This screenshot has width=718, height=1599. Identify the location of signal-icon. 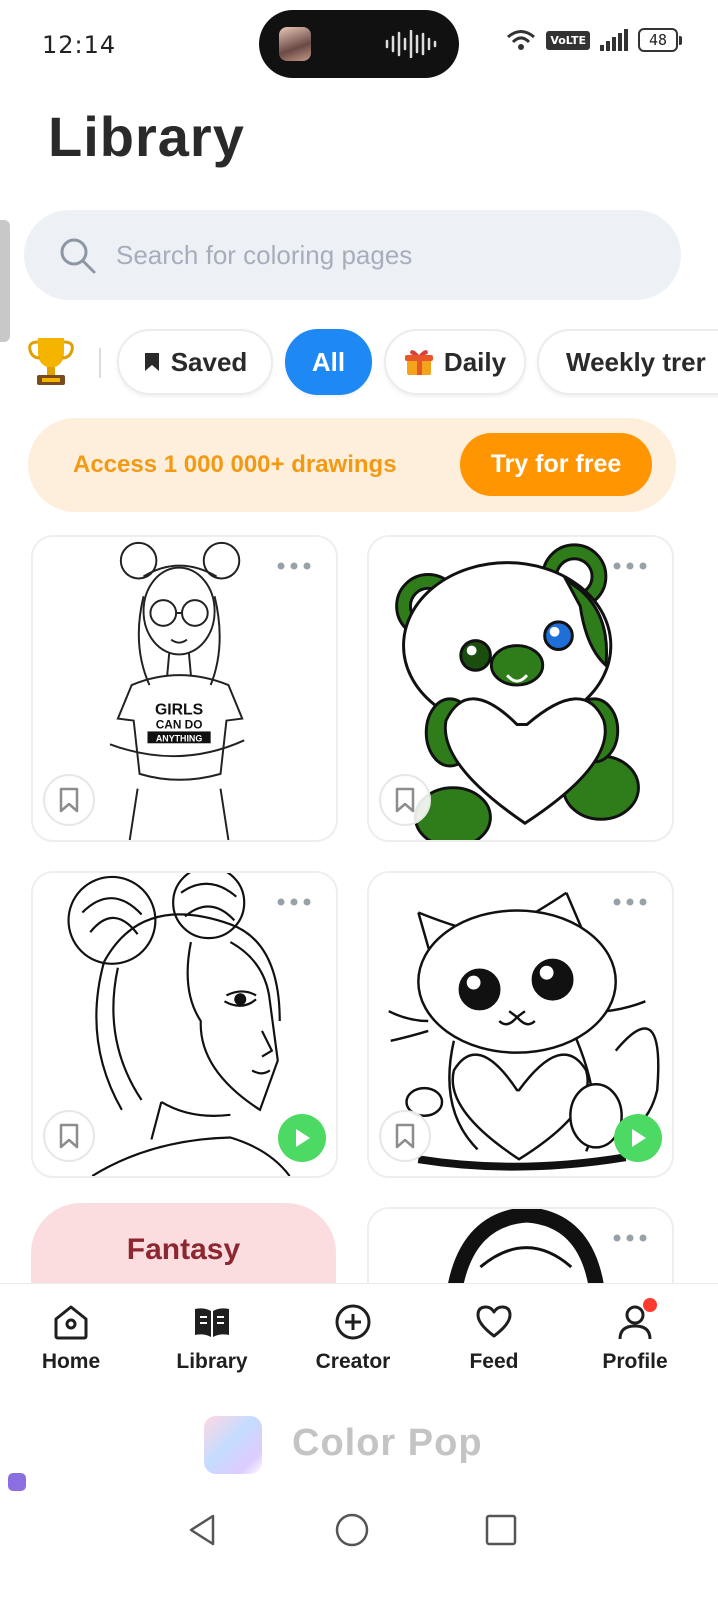
(614, 40).